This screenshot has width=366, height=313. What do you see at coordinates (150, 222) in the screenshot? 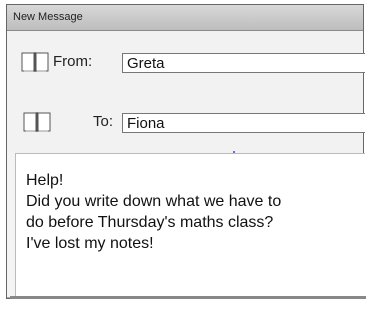
I see `message-line: do before Thursday's maths class?` at bounding box center [150, 222].